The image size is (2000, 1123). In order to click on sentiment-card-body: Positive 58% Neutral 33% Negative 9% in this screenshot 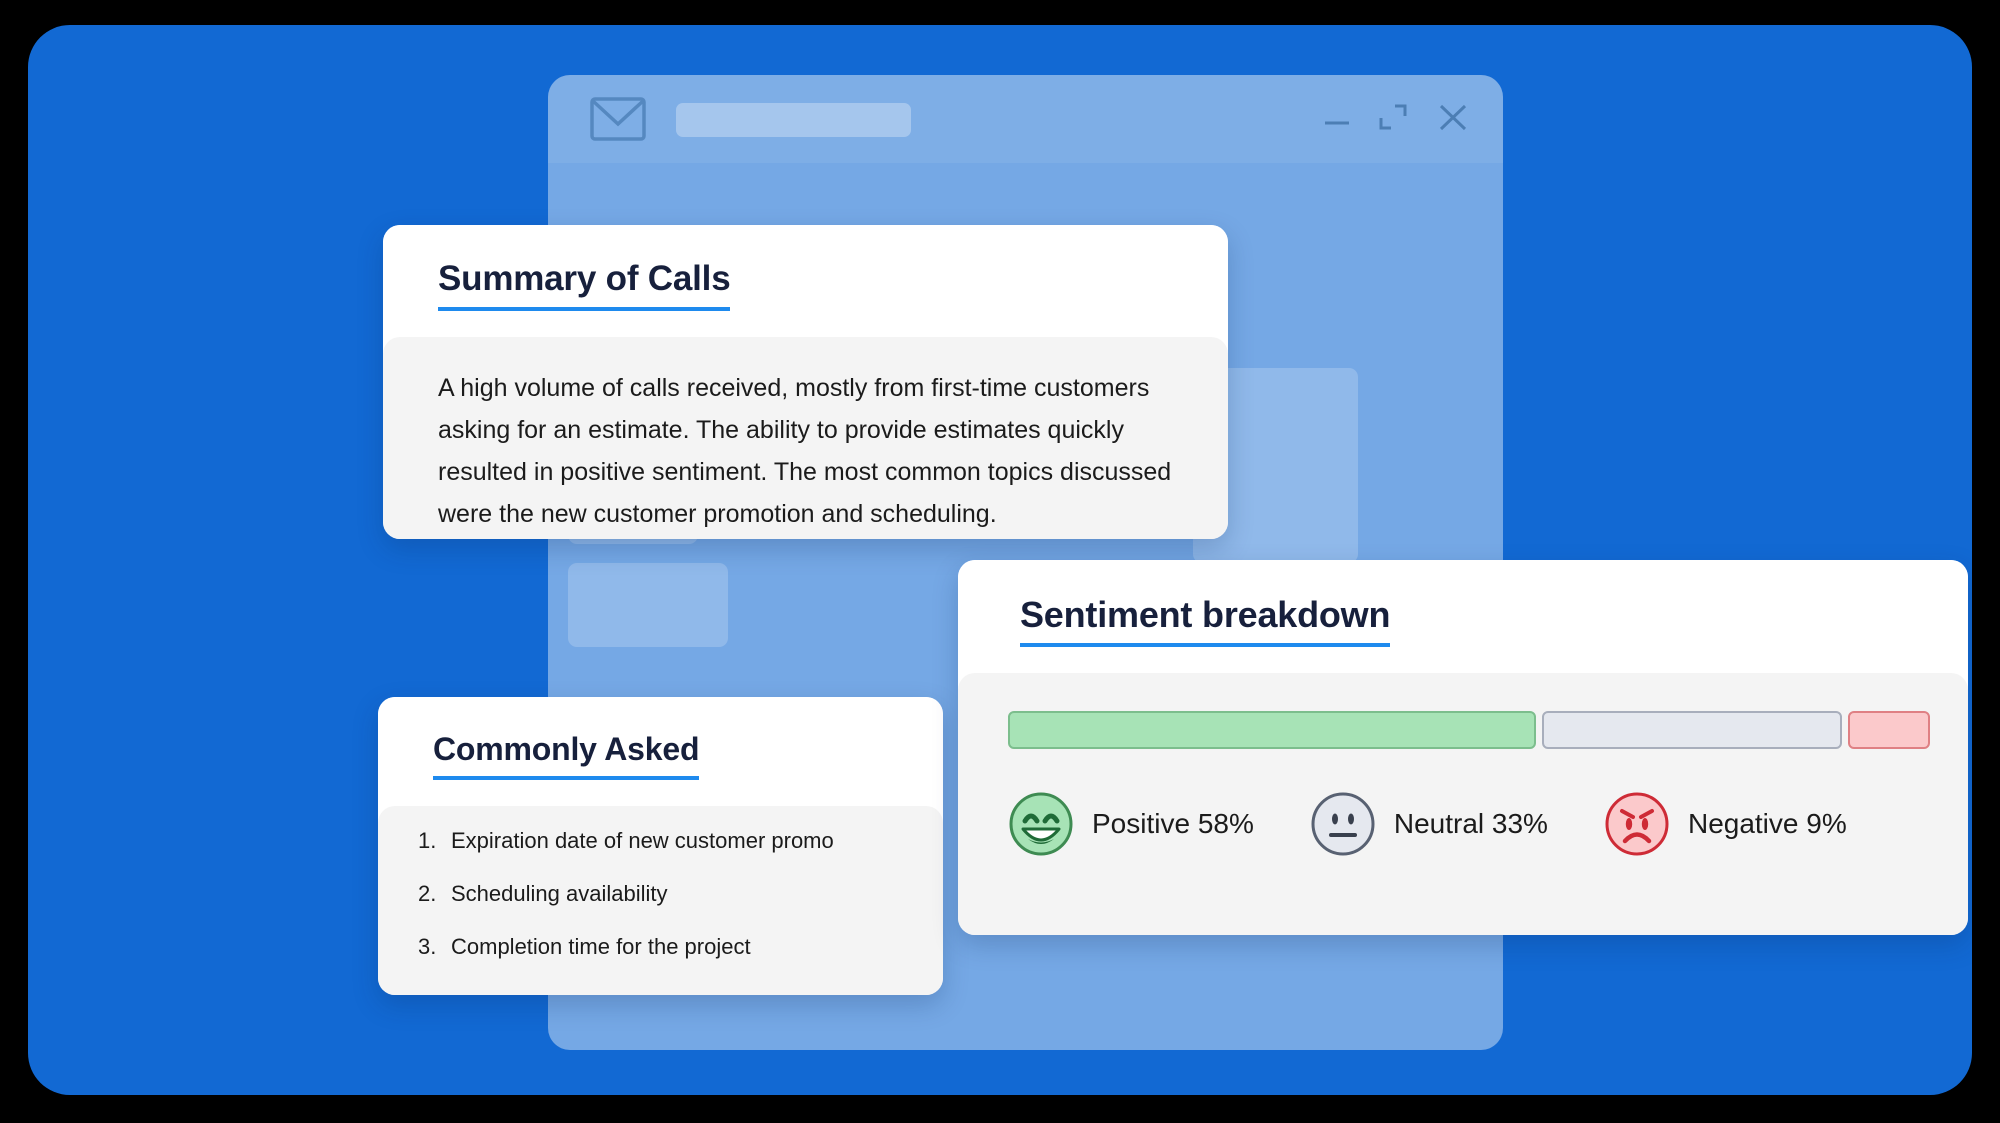, I will do `click(1463, 803)`.